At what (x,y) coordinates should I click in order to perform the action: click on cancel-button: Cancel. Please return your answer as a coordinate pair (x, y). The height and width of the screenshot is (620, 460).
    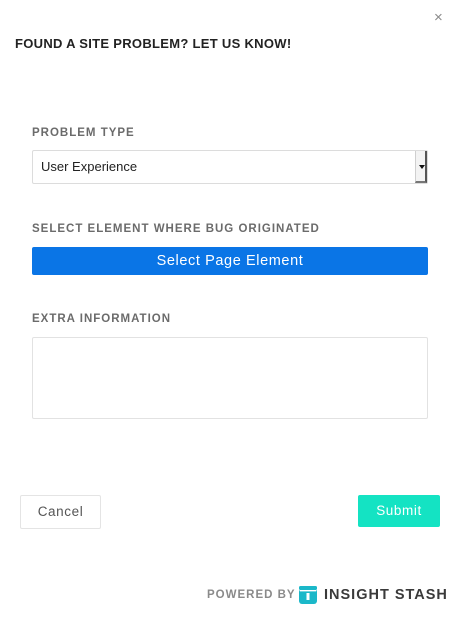
    Looking at the image, I should click on (60, 512).